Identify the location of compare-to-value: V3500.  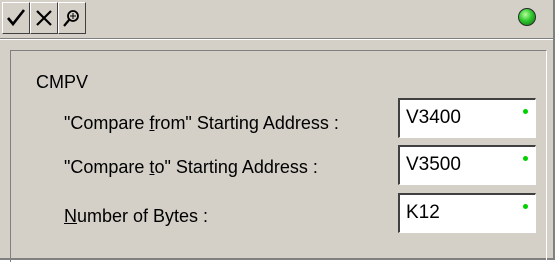
(433, 164).